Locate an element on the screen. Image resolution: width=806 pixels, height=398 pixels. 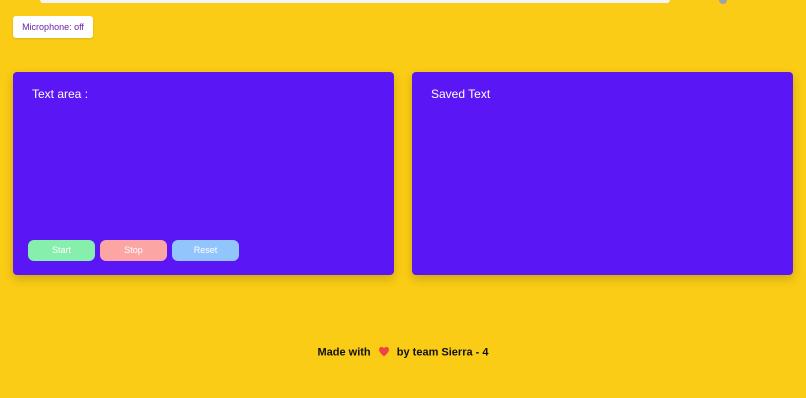
stop-button: Stop is located at coordinates (133, 250).